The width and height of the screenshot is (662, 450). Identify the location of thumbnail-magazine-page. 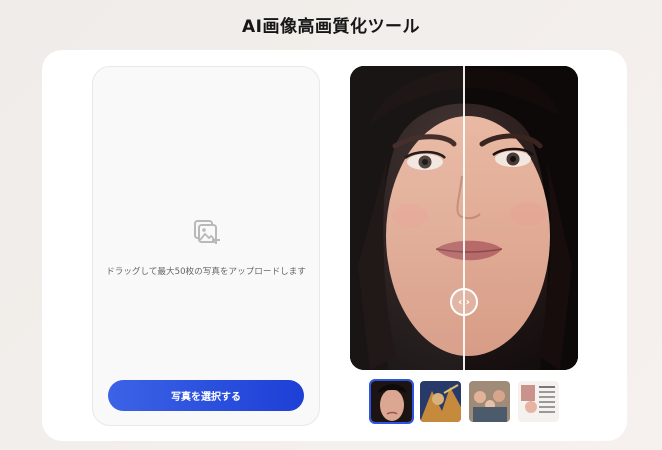
(538, 401).